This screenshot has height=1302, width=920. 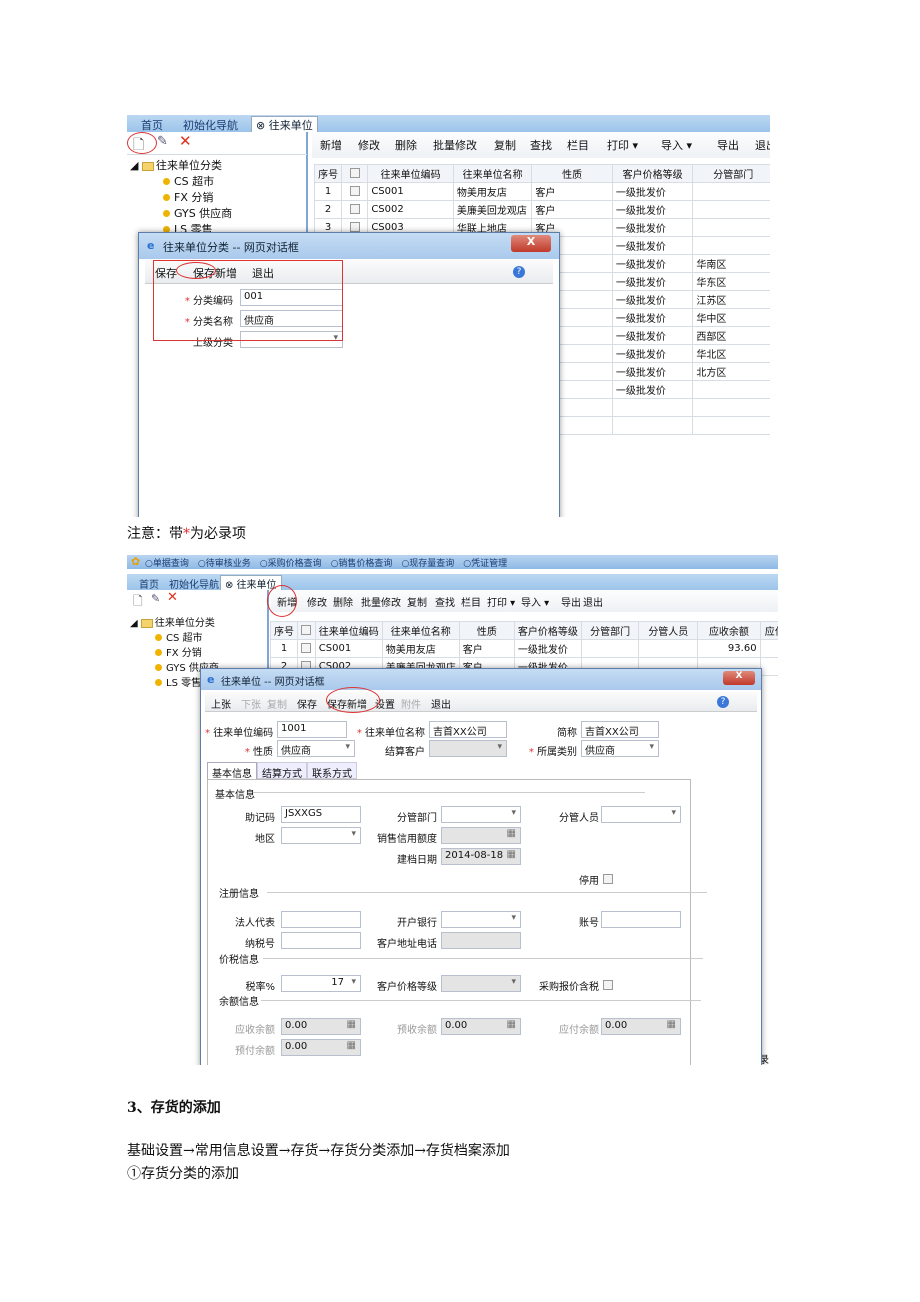 I want to click on tree-item: LS 零售, so click(x=178, y=681).